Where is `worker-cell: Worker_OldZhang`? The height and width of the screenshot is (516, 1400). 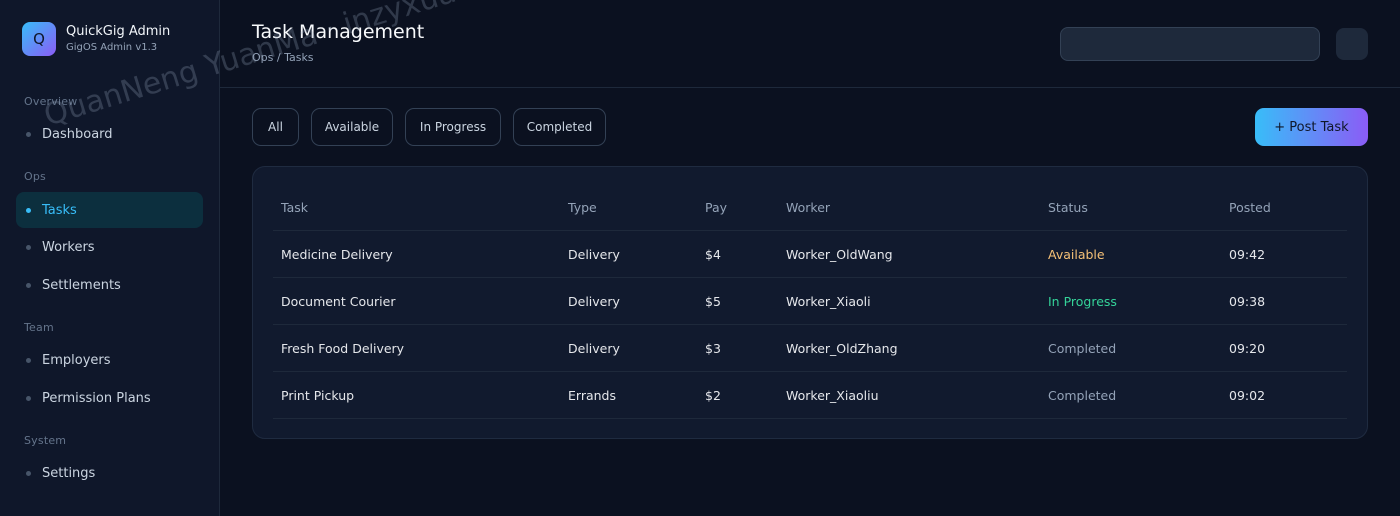 worker-cell: Worker_OldZhang is located at coordinates (842, 348).